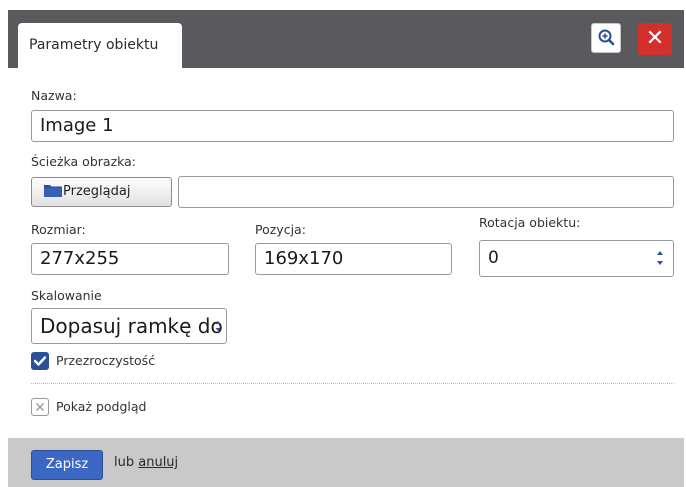 This screenshot has width=686, height=487. I want to click on transparency-checkbox, so click(40, 361).